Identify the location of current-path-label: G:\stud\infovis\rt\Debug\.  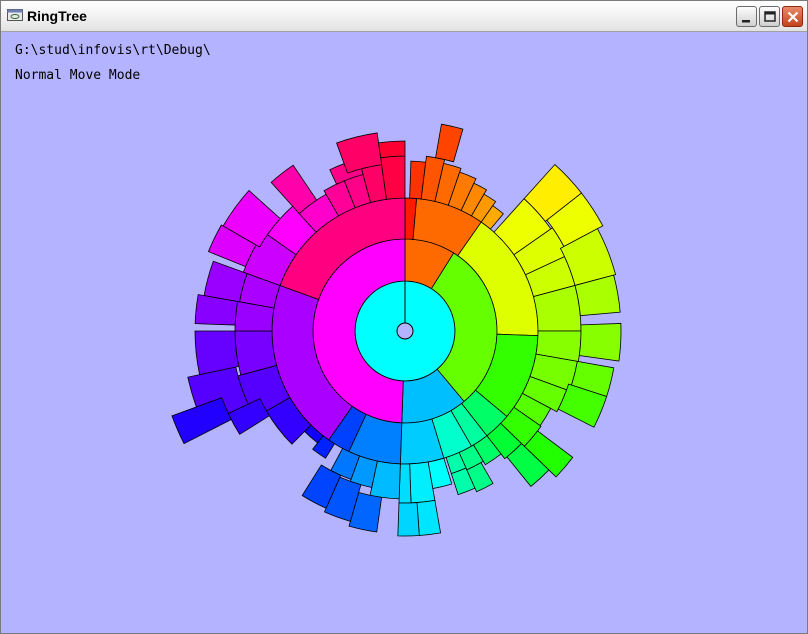
(113, 50).